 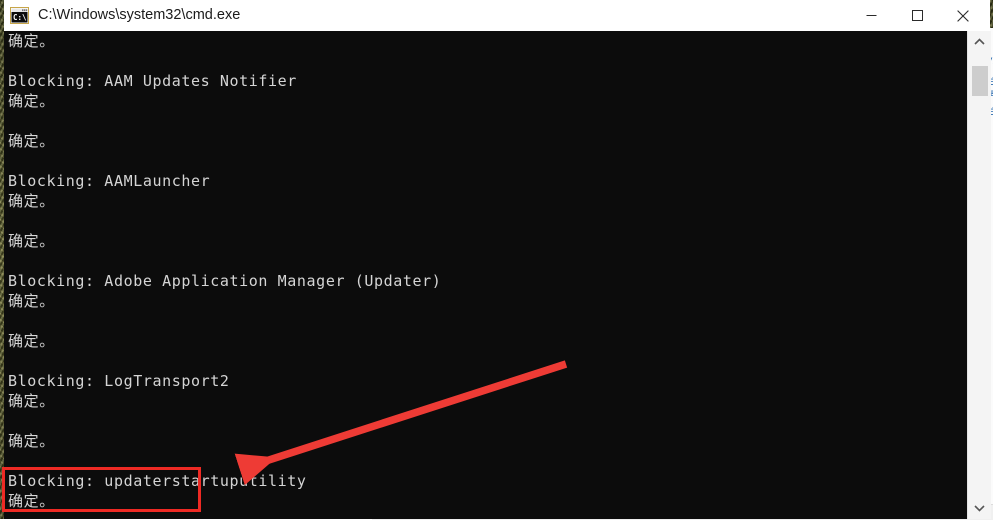 I want to click on chevron-up-icon, so click(x=979, y=41).